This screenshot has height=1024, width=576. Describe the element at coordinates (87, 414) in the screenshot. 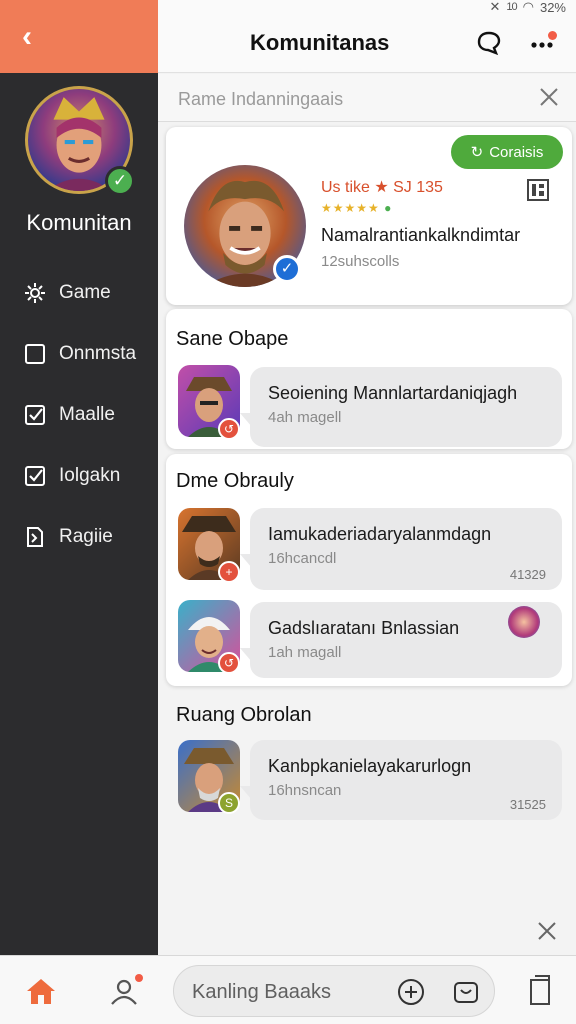

I see `sidebar-item-label: Maalle` at that location.